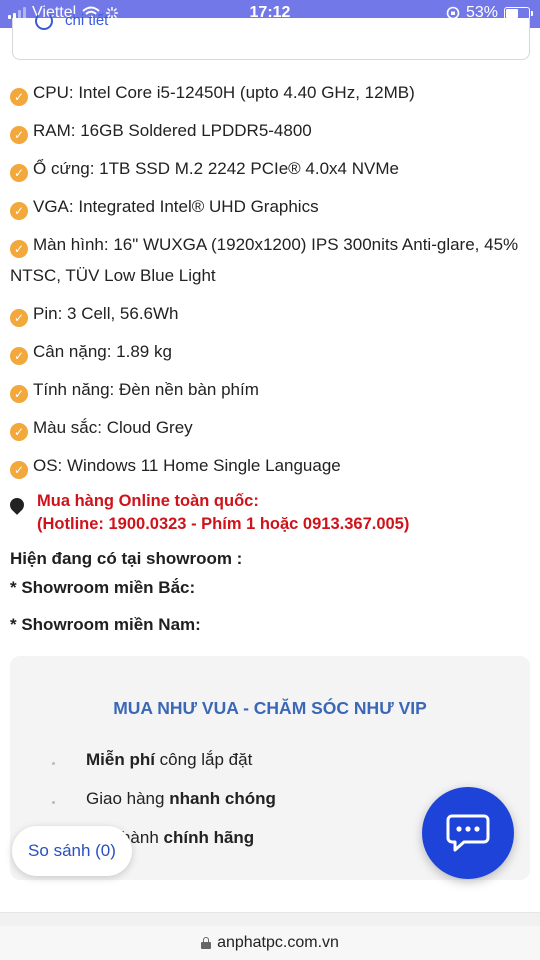 The width and height of the screenshot is (540, 960). Describe the element at coordinates (86, 20) in the screenshot. I see `detail-link: chi tiết` at that location.